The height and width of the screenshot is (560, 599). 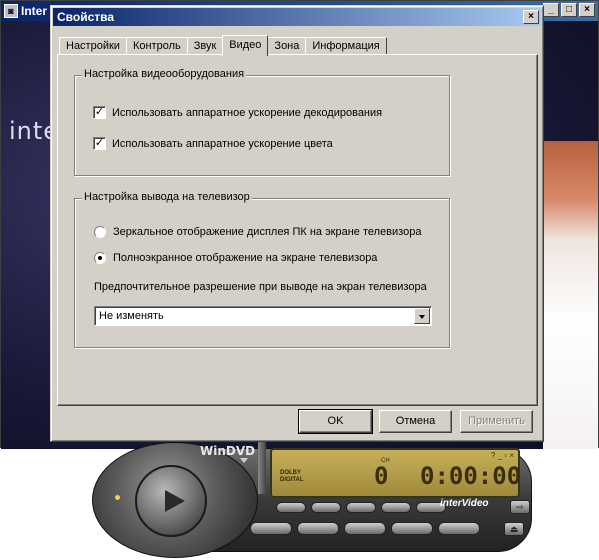 What do you see at coordinates (99, 143) in the screenshot?
I see `hw-color-checkbox: ✓` at bounding box center [99, 143].